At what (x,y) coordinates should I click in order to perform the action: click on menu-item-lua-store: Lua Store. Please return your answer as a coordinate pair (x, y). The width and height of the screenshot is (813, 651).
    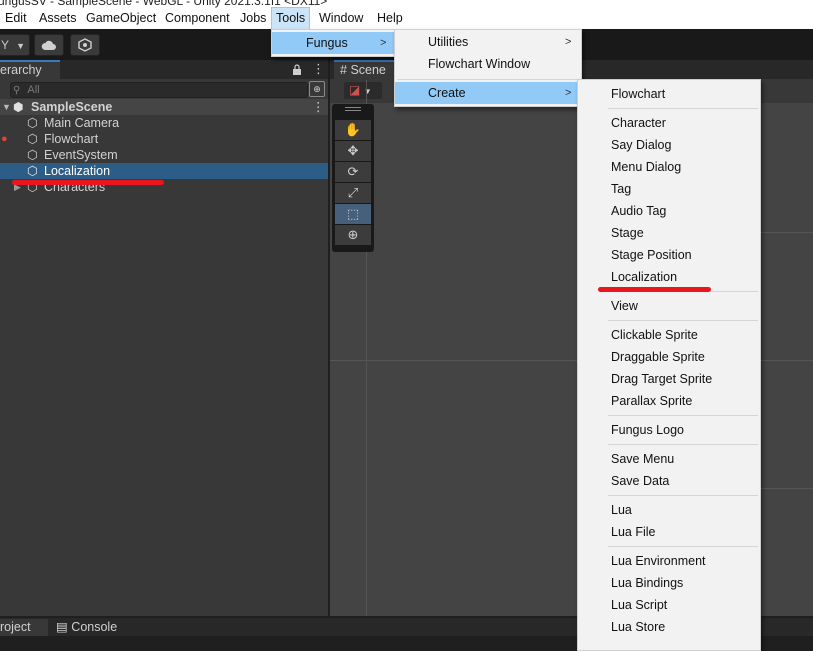
    Looking at the image, I should click on (669, 627).